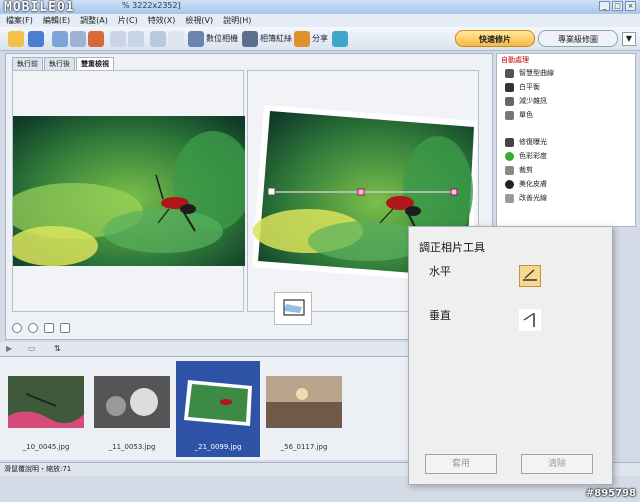 This screenshot has width=640, height=502. What do you see at coordinates (557, 464) in the screenshot?
I see `clear-button: 清除` at bounding box center [557, 464].